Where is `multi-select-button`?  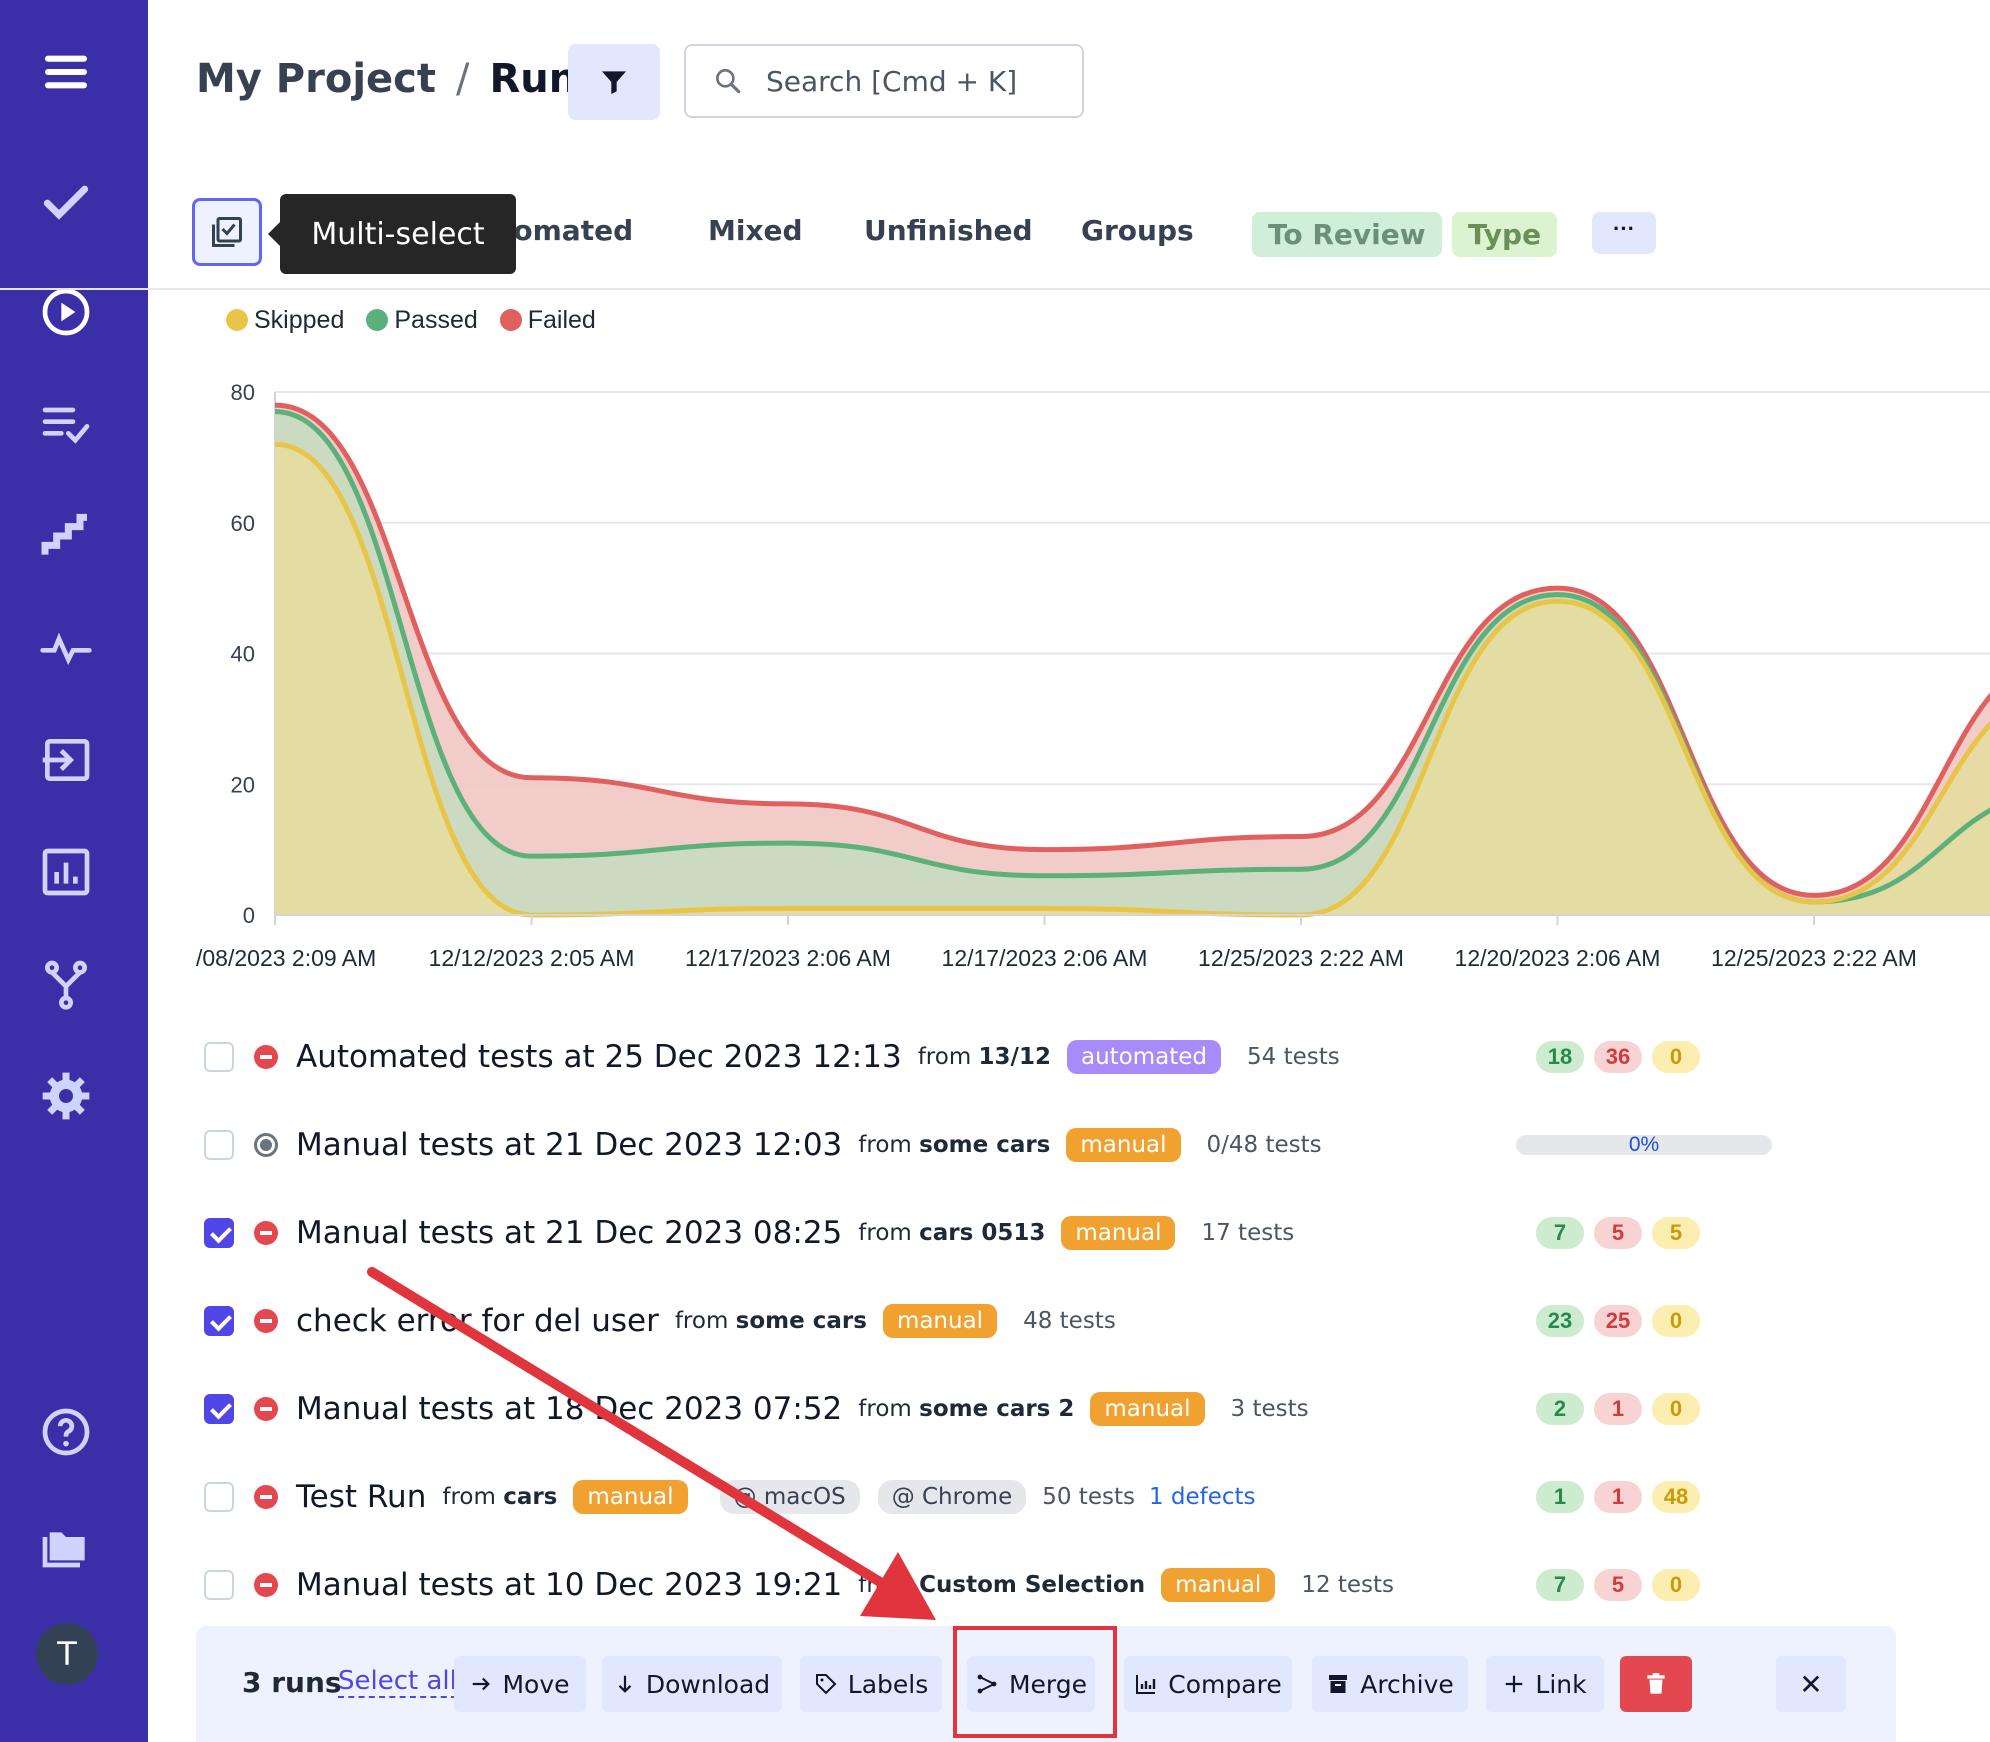
multi-select-button is located at coordinates (227, 232).